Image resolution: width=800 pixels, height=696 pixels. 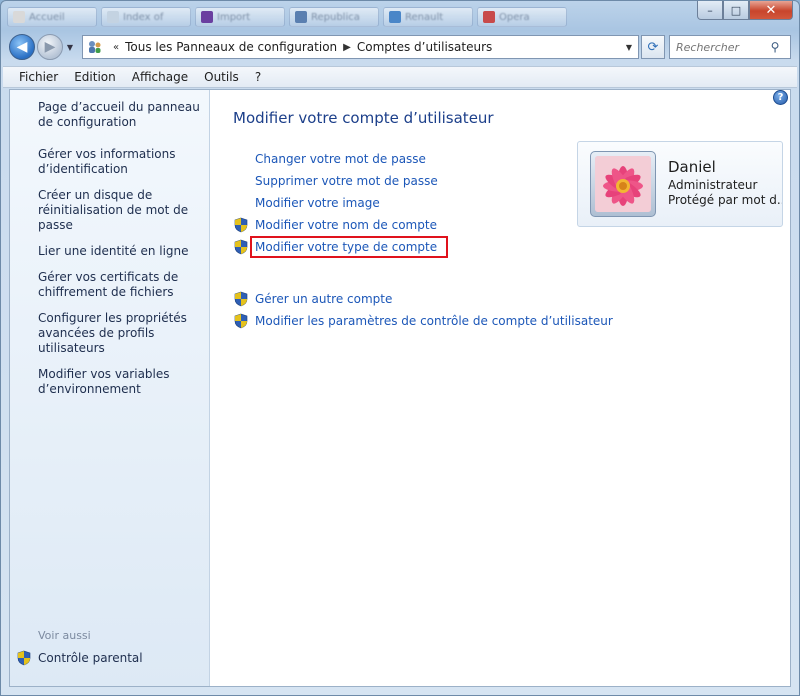 What do you see at coordinates (424, 47) in the screenshot?
I see `breadcrumb-user-accounts: Comptes d’utilisateurs` at bounding box center [424, 47].